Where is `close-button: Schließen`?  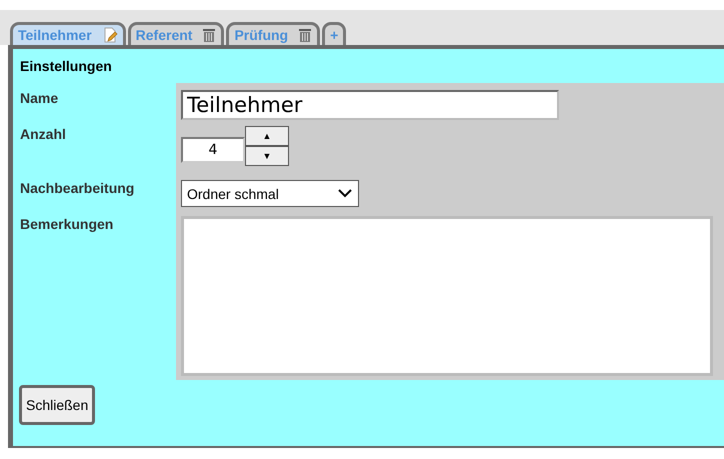 close-button: Schließen is located at coordinates (57, 405).